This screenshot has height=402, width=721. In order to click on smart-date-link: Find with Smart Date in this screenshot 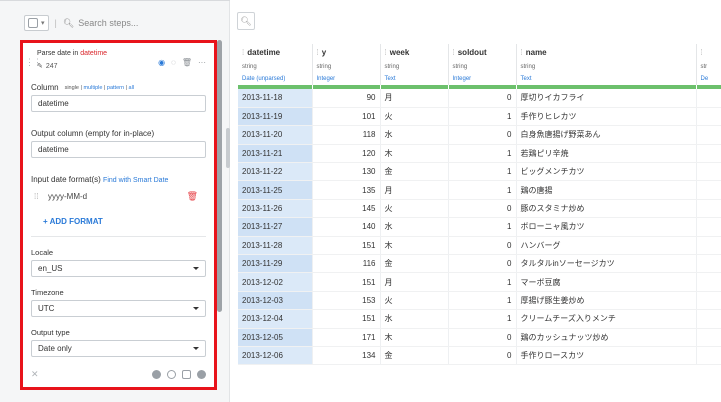, I will do `click(135, 180)`.